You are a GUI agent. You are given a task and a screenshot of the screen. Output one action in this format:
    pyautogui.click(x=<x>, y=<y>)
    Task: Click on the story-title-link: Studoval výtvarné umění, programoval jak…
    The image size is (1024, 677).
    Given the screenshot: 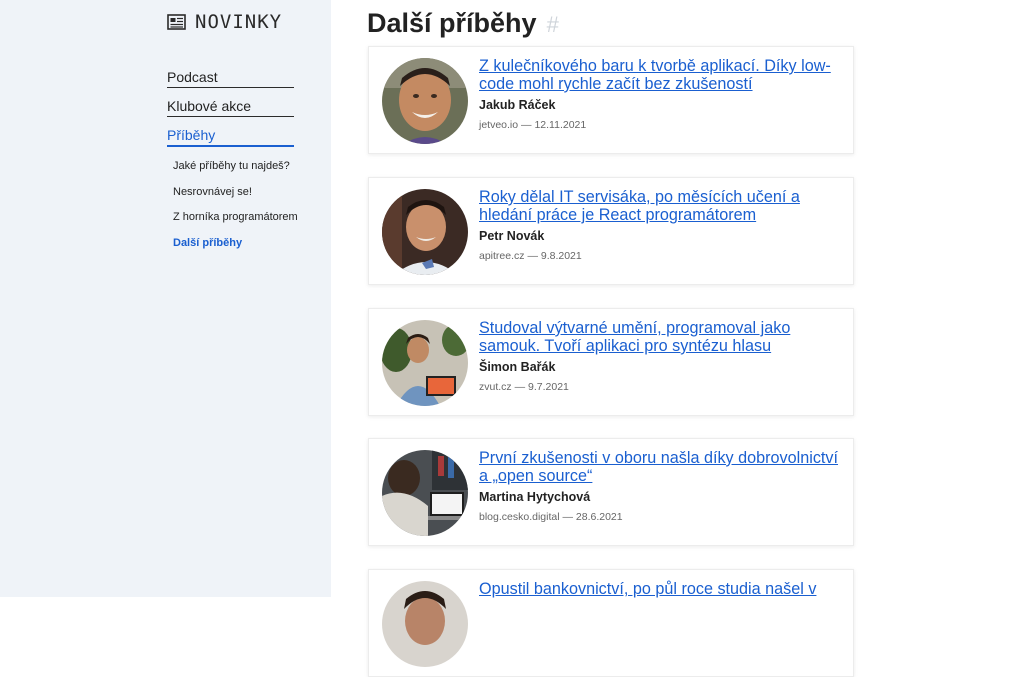 What is the action you would take?
    pyautogui.click(x=663, y=337)
    